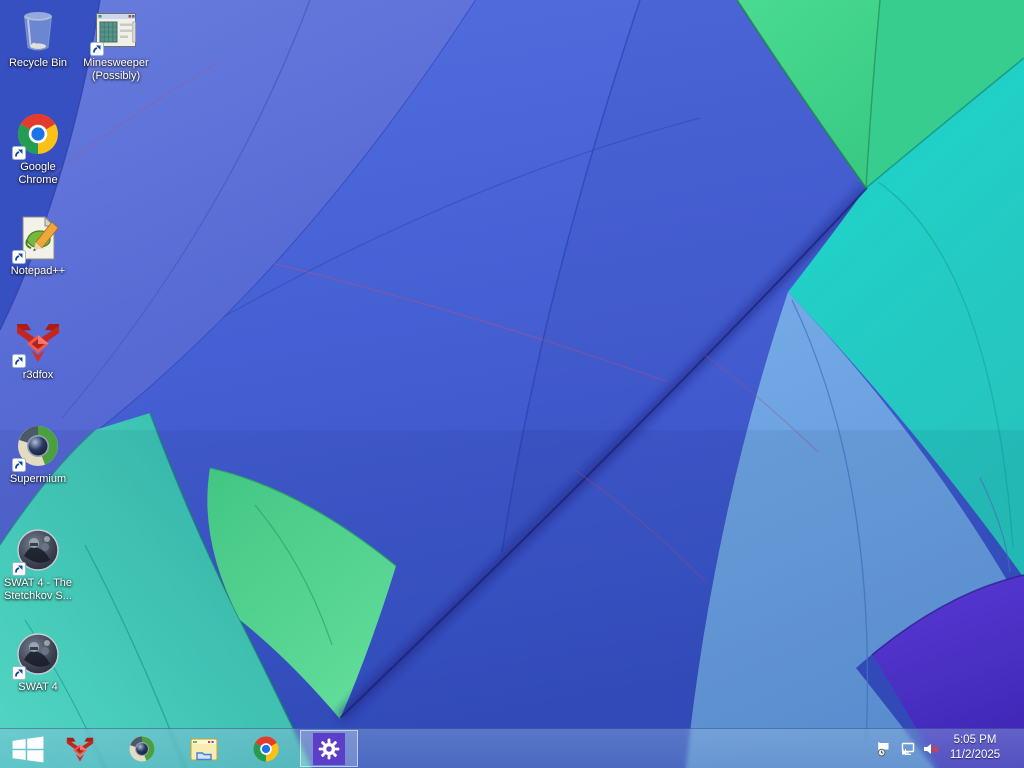 Image resolution: width=1024 pixels, height=768 pixels. I want to click on desktop-icon-notepad-plus-plus: Notepad++, so click(38, 246).